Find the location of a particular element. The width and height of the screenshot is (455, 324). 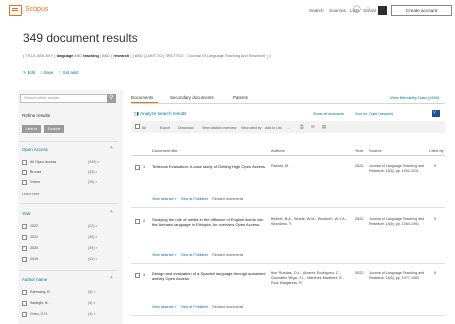

help-icon-glyph: ◯ is located at coordinates (357, 9).